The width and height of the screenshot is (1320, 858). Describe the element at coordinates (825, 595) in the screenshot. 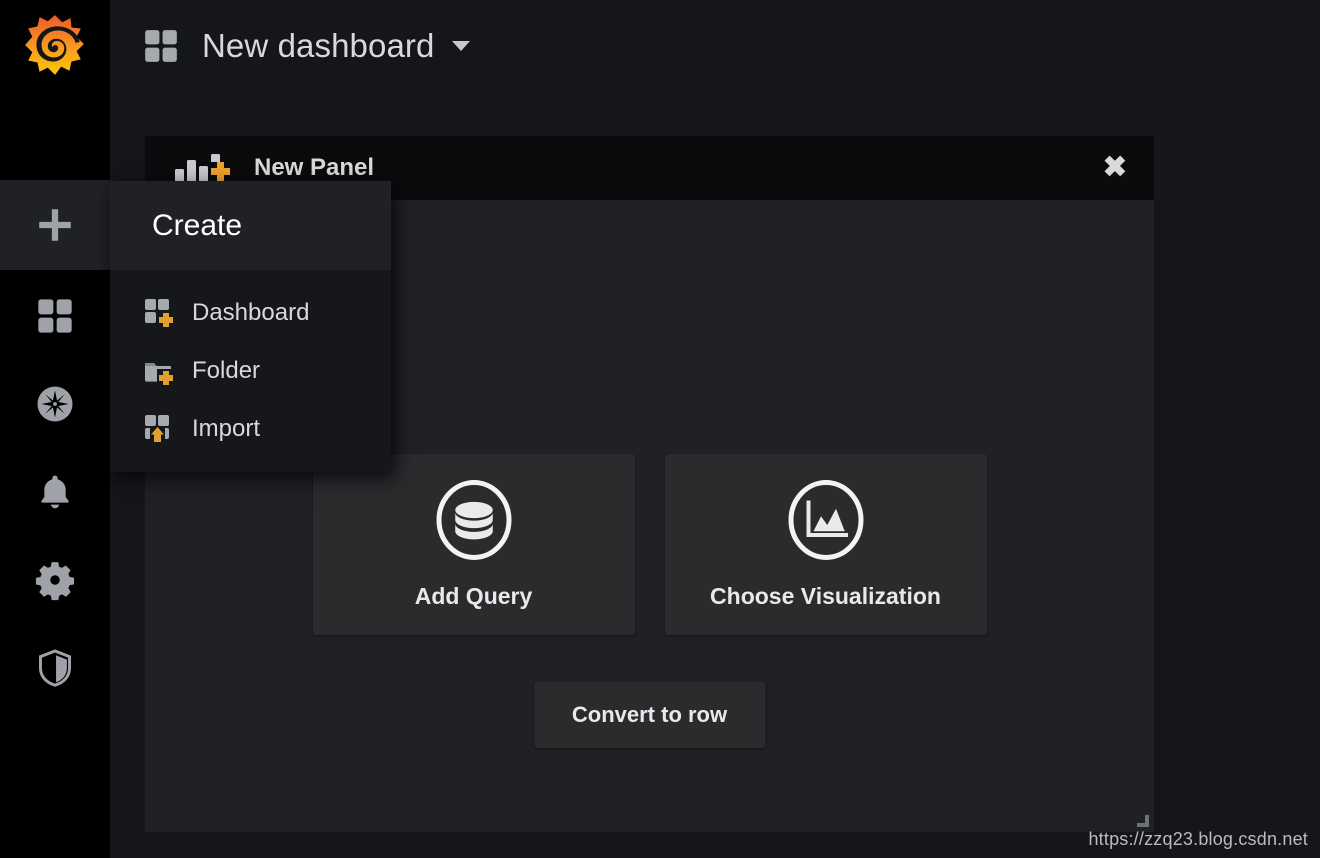

I see `choose-visualization-label: Choose Visualization` at that location.